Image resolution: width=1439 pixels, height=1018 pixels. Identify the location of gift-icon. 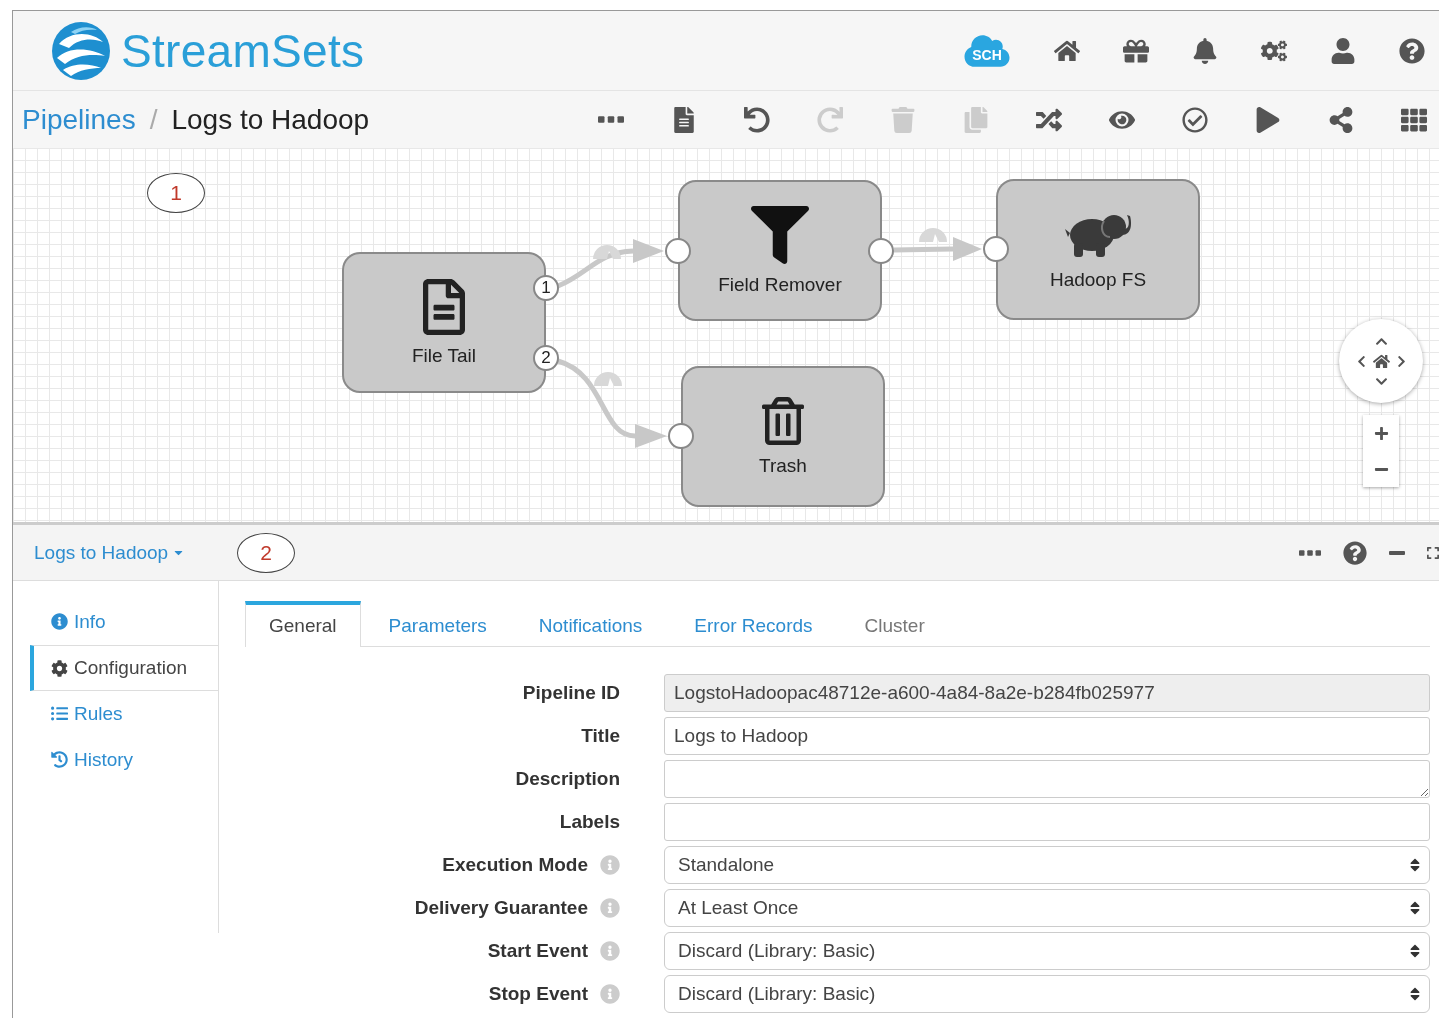
(1136, 50).